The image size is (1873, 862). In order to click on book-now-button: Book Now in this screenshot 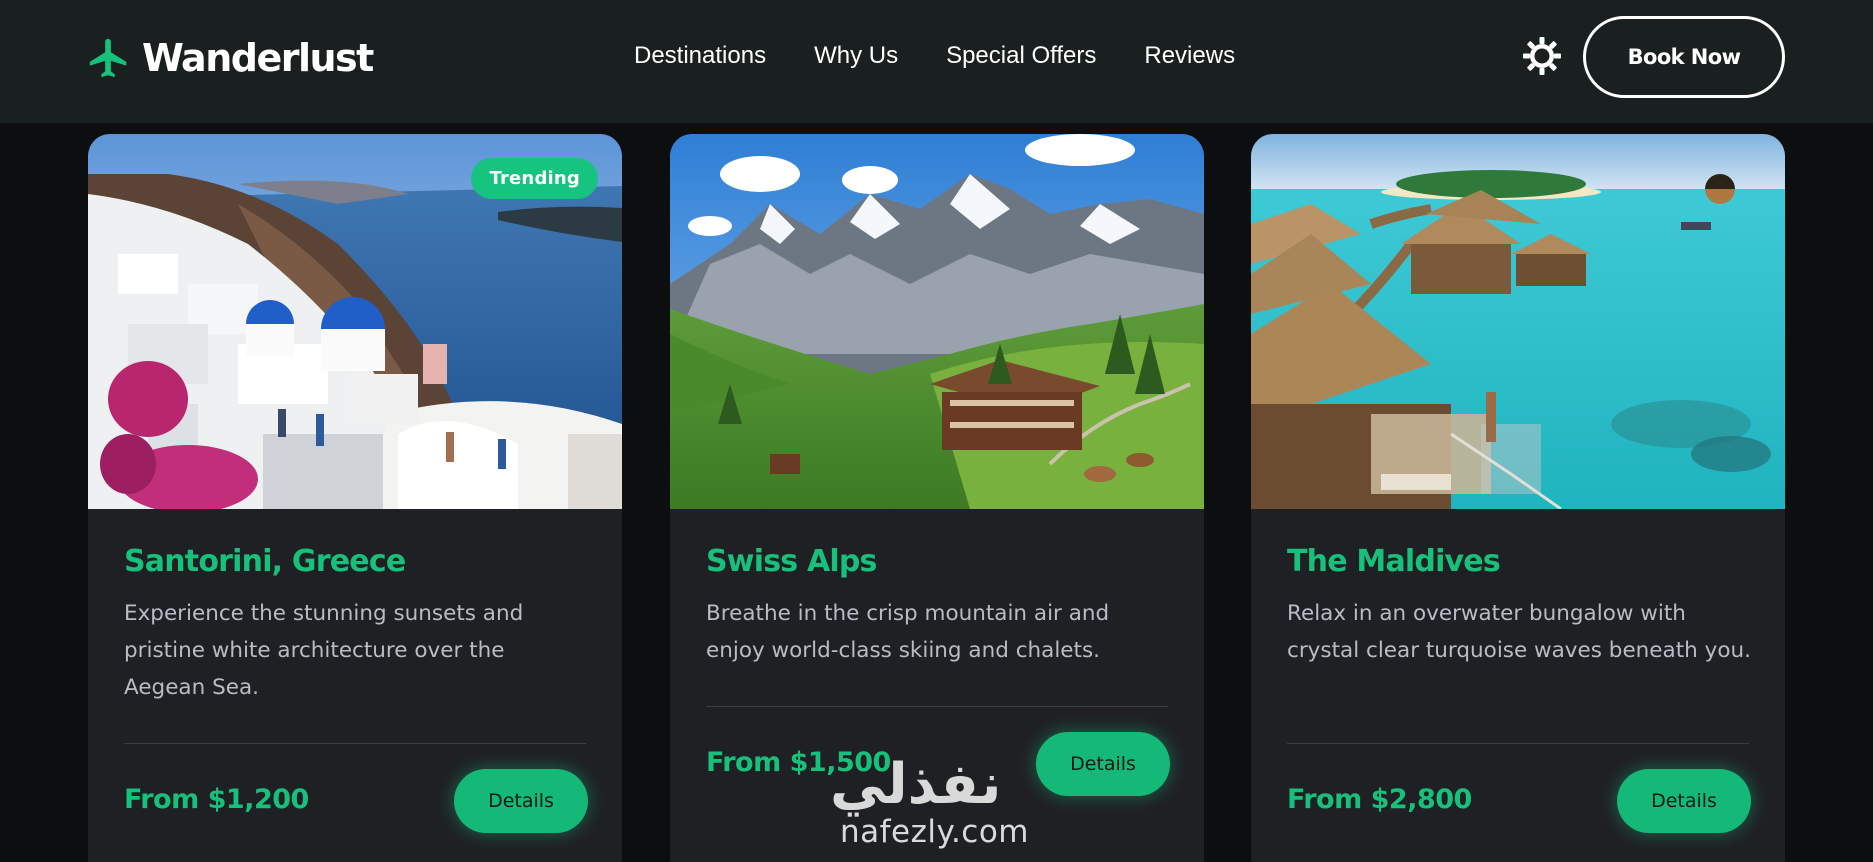, I will do `click(1684, 57)`.